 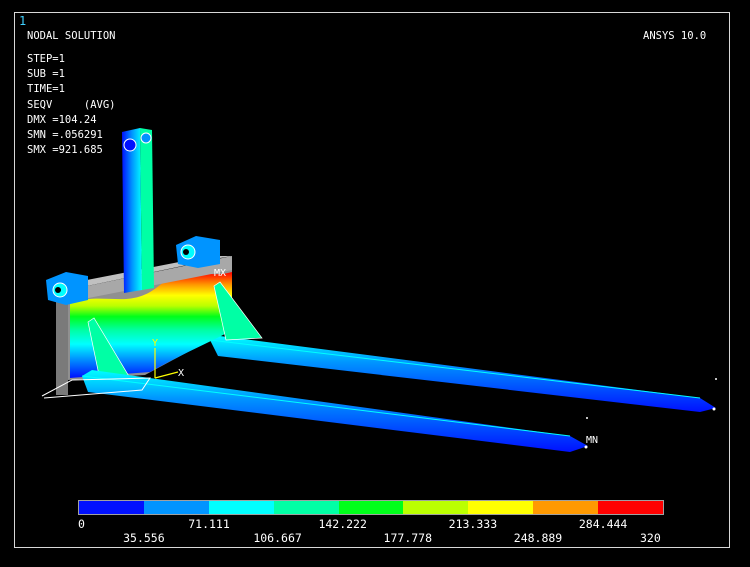 What do you see at coordinates (155, 343) in the screenshot?
I see `axis-y-label: Y` at bounding box center [155, 343].